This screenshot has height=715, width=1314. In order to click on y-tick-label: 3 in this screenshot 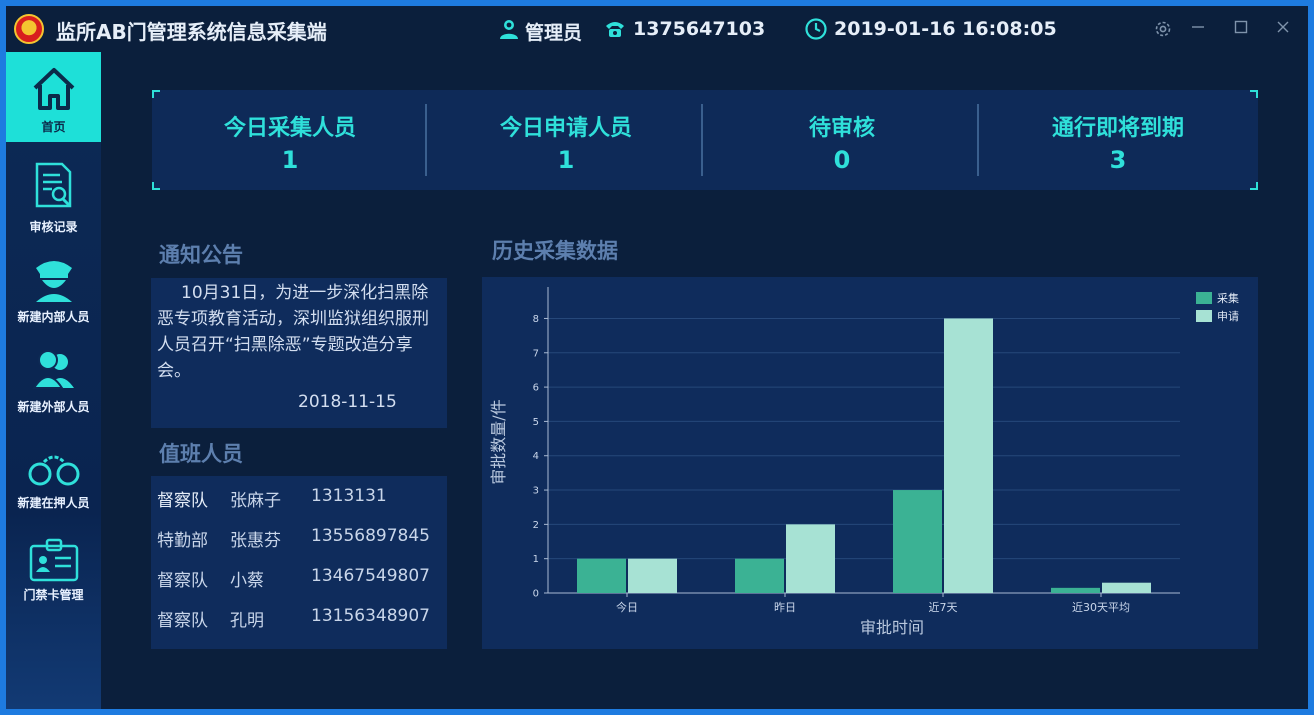, I will do `click(536, 491)`.